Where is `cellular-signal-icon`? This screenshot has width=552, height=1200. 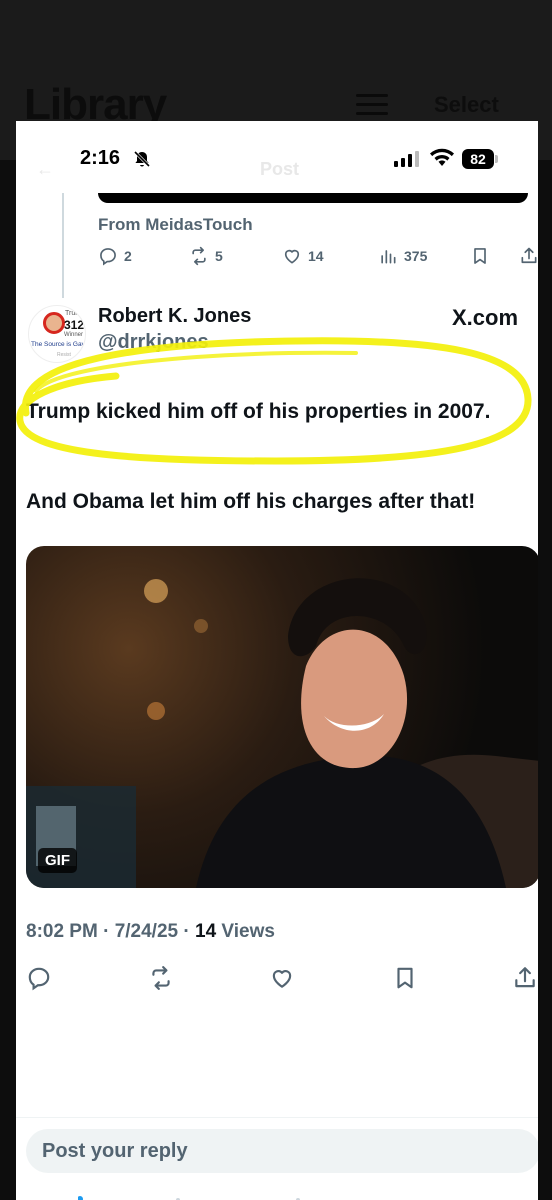 cellular-signal-icon is located at coordinates (406, 159).